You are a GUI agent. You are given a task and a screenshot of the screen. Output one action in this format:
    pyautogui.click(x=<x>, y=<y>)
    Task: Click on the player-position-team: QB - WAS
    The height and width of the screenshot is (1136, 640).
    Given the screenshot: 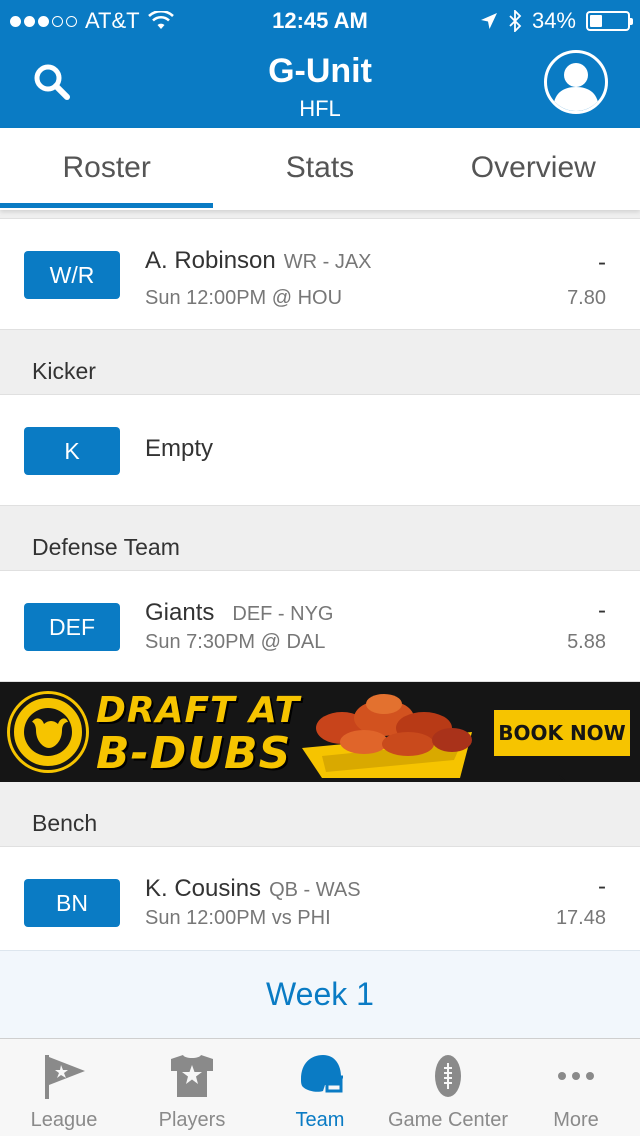 What is the action you would take?
    pyautogui.click(x=315, y=890)
    